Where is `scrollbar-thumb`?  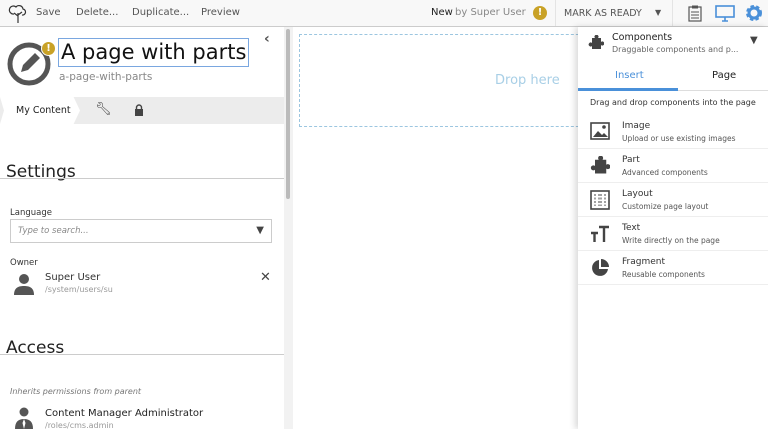
scrollbar-thumb is located at coordinates (288, 114).